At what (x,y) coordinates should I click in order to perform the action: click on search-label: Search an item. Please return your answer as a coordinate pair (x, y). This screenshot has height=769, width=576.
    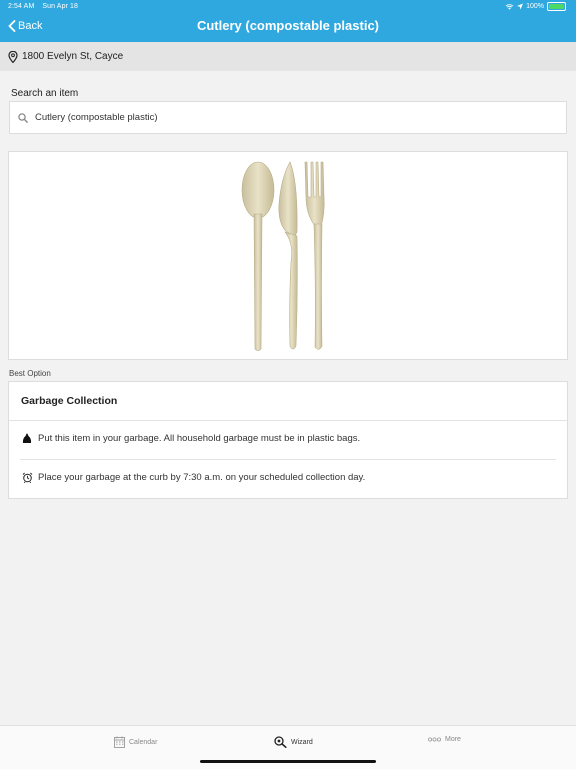
    Looking at the image, I should click on (45, 93).